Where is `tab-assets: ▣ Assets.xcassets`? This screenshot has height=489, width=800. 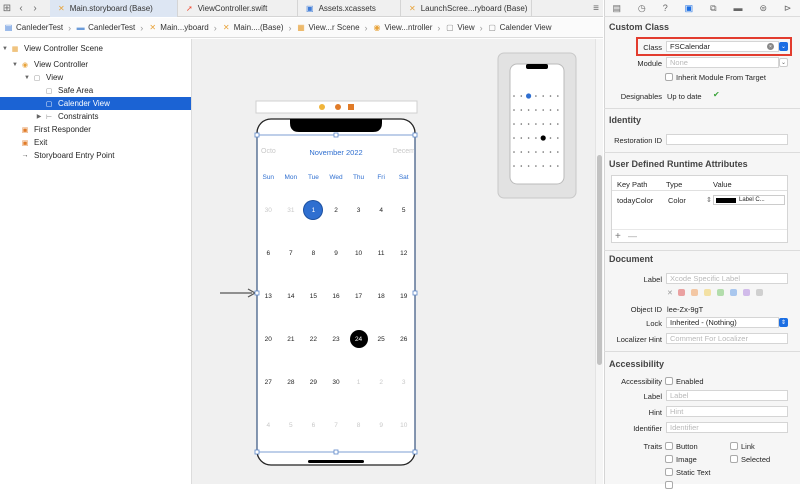 tab-assets: ▣ Assets.xcassets is located at coordinates (349, 8).